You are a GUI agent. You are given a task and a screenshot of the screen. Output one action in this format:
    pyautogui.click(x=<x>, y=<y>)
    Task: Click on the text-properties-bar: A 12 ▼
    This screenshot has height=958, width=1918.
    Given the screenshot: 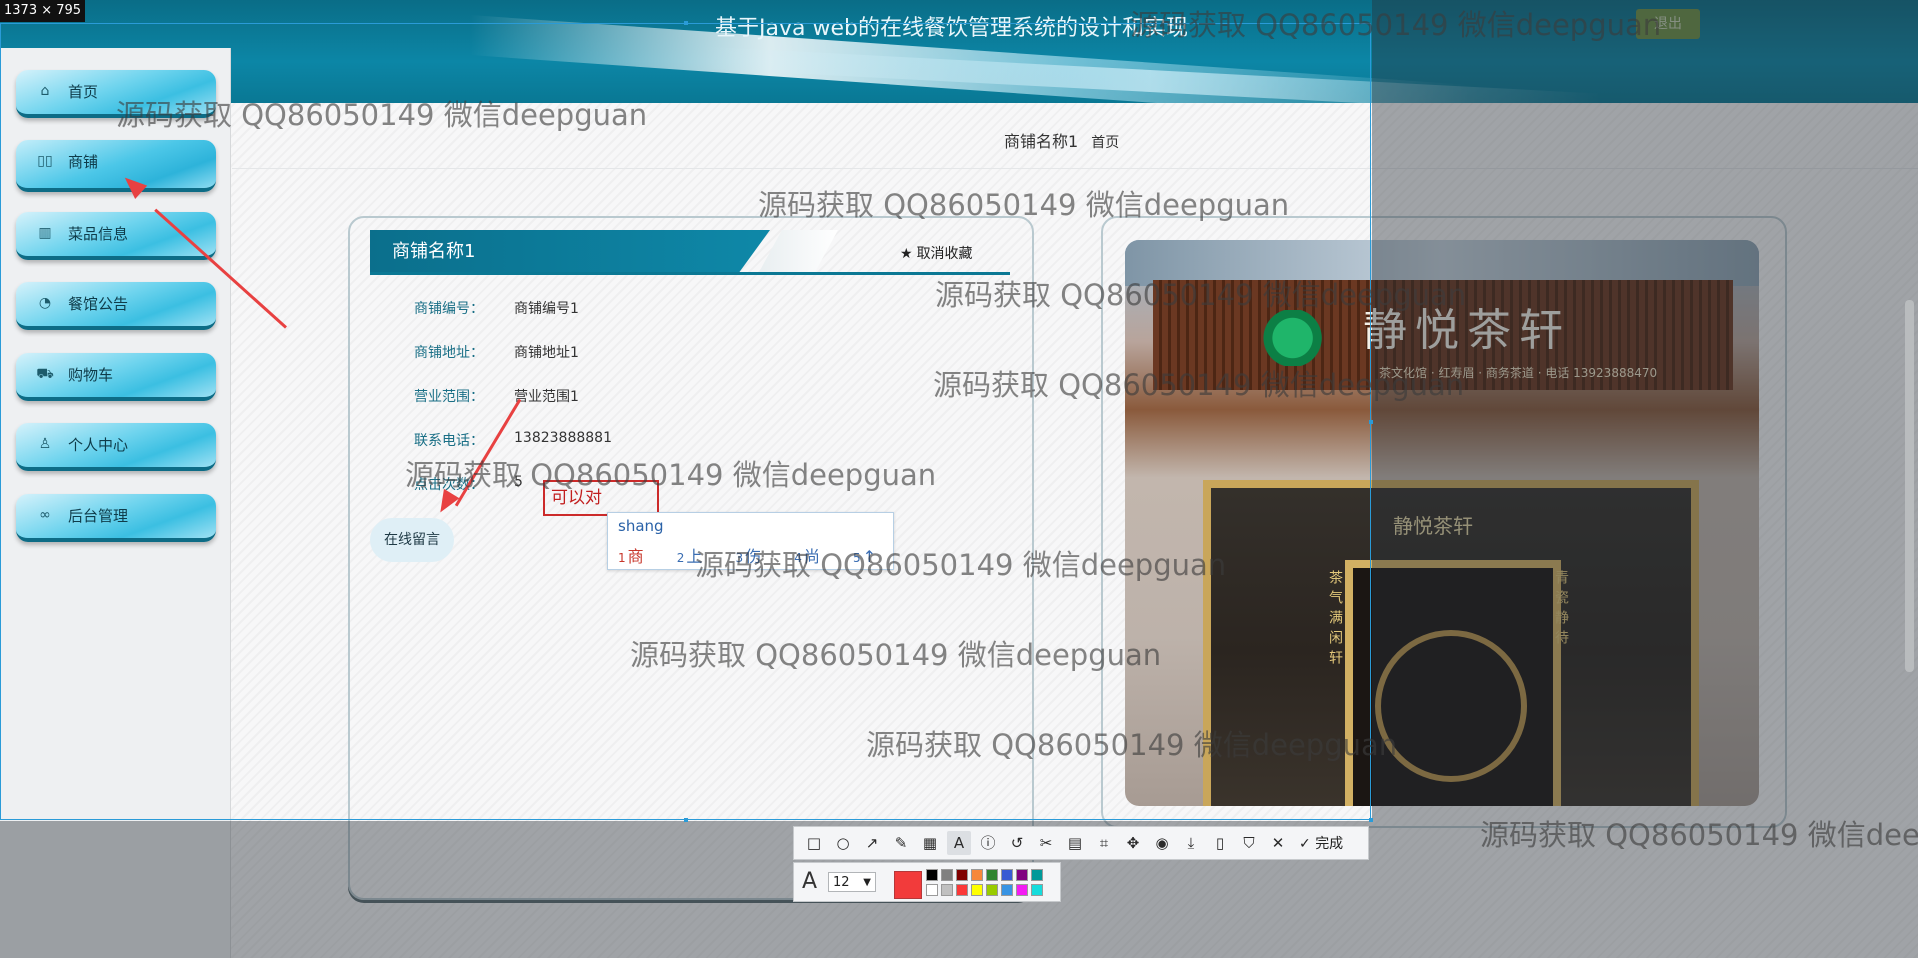 What is the action you would take?
    pyautogui.click(x=927, y=882)
    